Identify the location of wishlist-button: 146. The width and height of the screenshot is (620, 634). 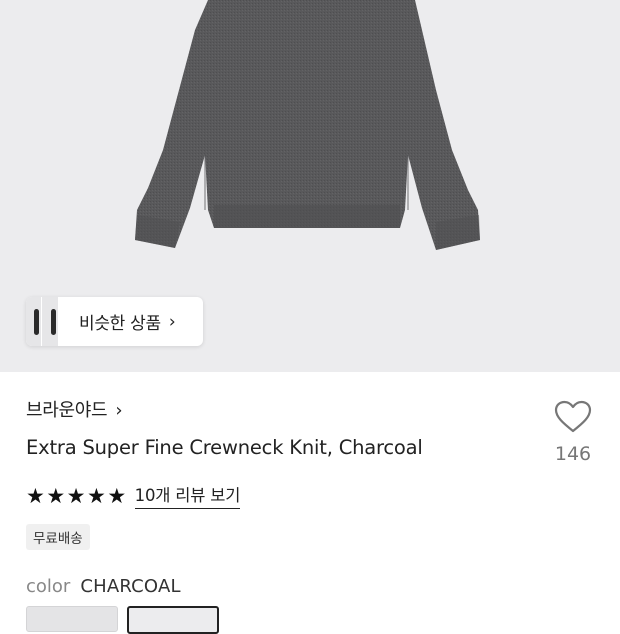
(573, 432).